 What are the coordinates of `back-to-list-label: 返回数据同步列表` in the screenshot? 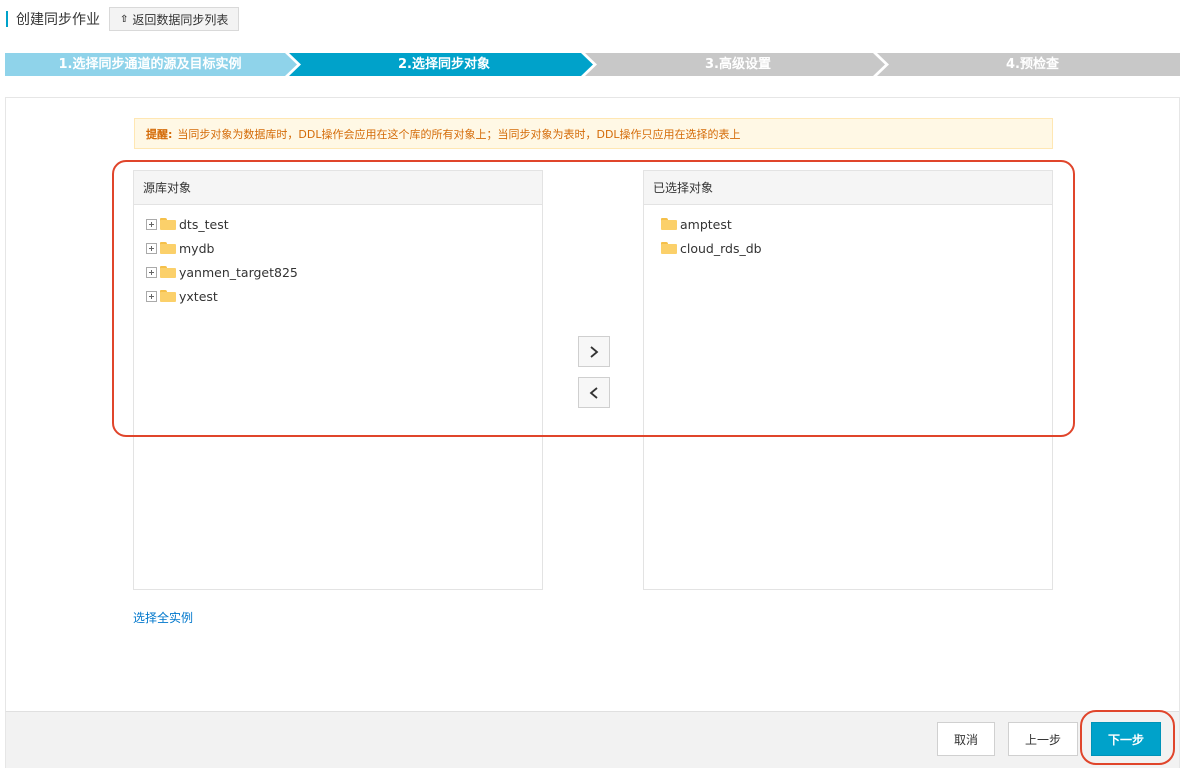 It's located at (180, 19).